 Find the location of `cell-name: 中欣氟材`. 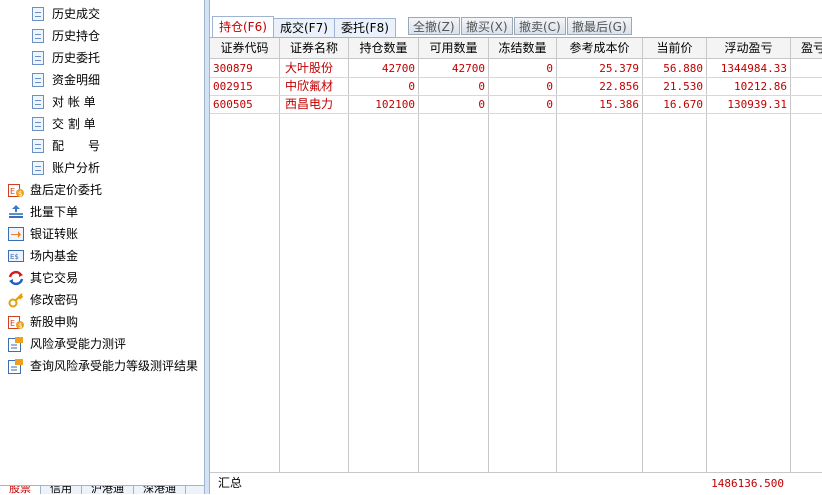

cell-name: 中欣氟材 is located at coordinates (309, 86).